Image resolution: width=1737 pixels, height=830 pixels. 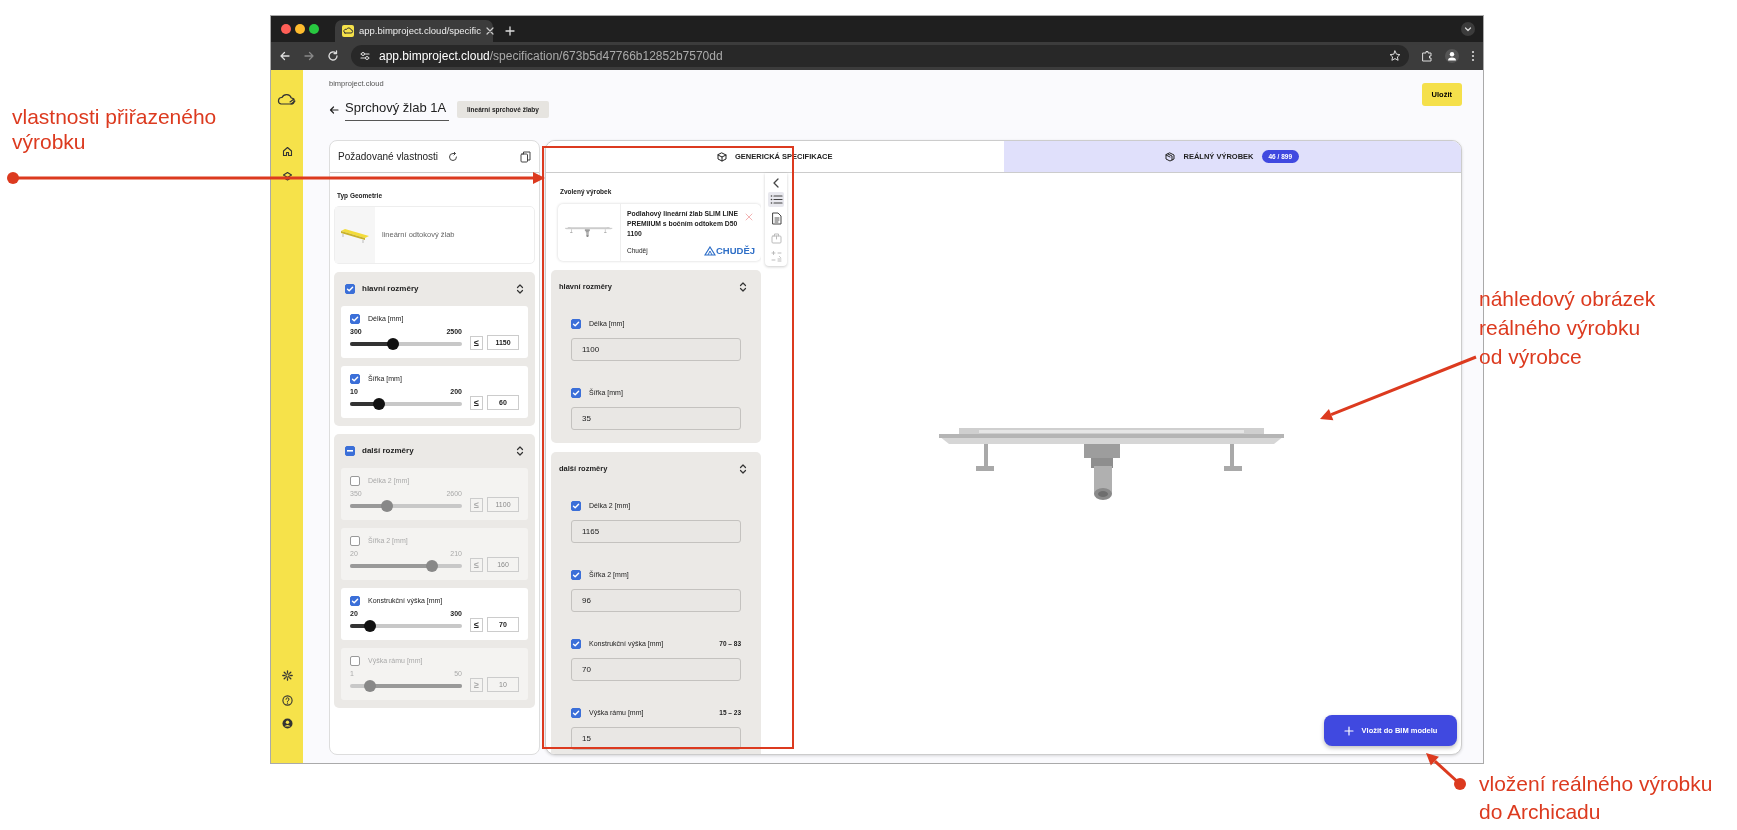 What do you see at coordinates (656, 531) in the screenshot?
I see `value-field: 1165` at bounding box center [656, 531].